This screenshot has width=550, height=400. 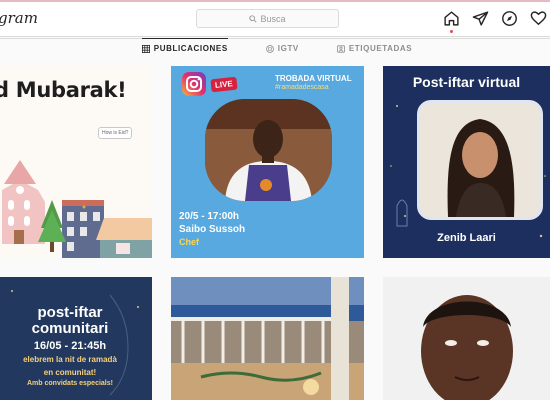 I want to click on instagram-logo: gram, so click(x=19, y=18).